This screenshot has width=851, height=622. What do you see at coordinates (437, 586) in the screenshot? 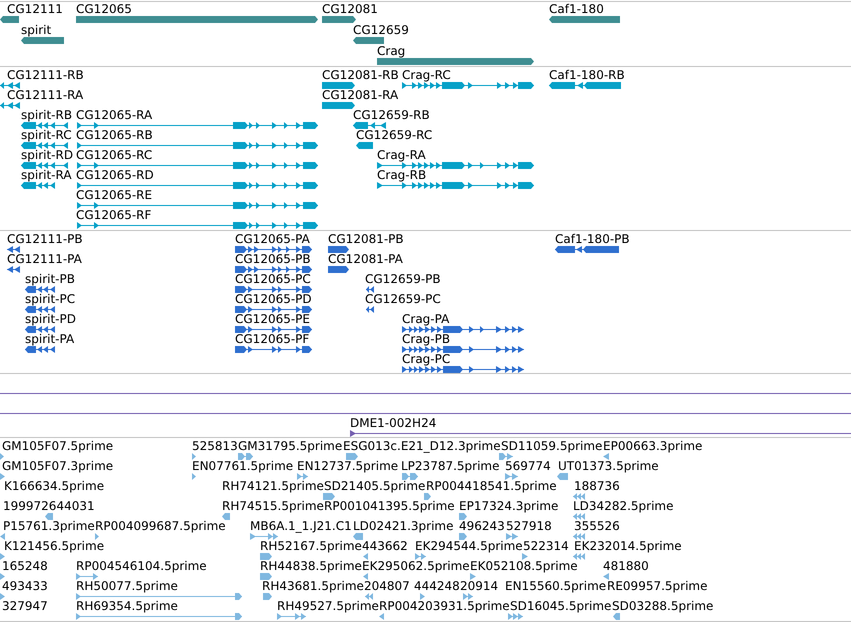
I see `feature-label: 444248` at bounding box center [437, 586].